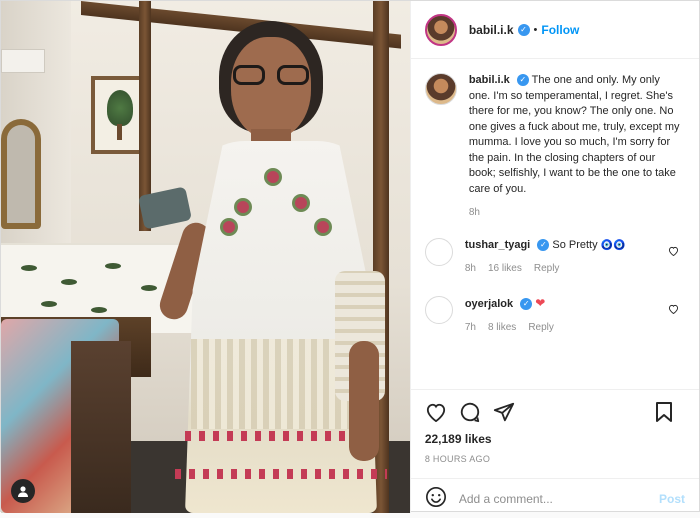 This screenshot has width=700, height=518. Describe the element at coordinates (470, 327) in the screenshot. I see `comment-time: 7h` at that location.